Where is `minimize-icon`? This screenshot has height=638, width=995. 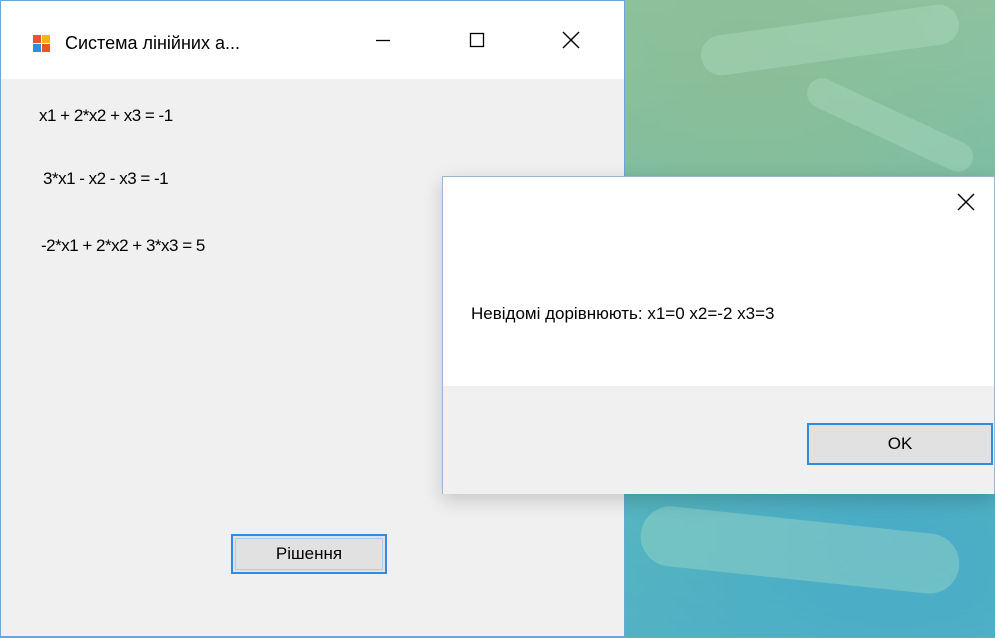
minimize-icon is located at coordinates (383, 40).